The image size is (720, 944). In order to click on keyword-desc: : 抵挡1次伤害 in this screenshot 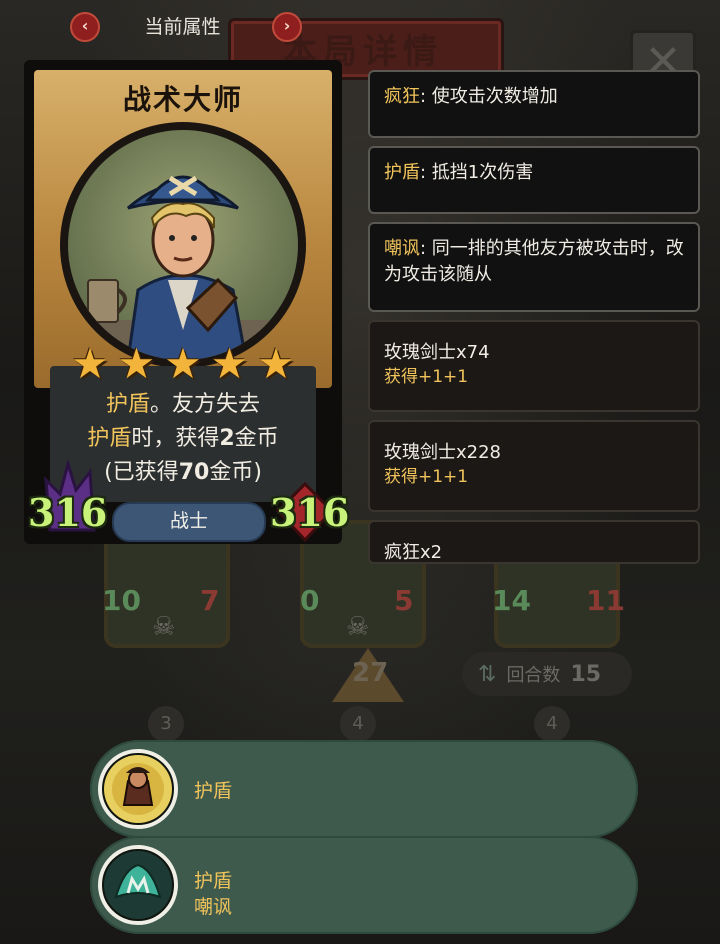, I will do `click(477, 172)`.